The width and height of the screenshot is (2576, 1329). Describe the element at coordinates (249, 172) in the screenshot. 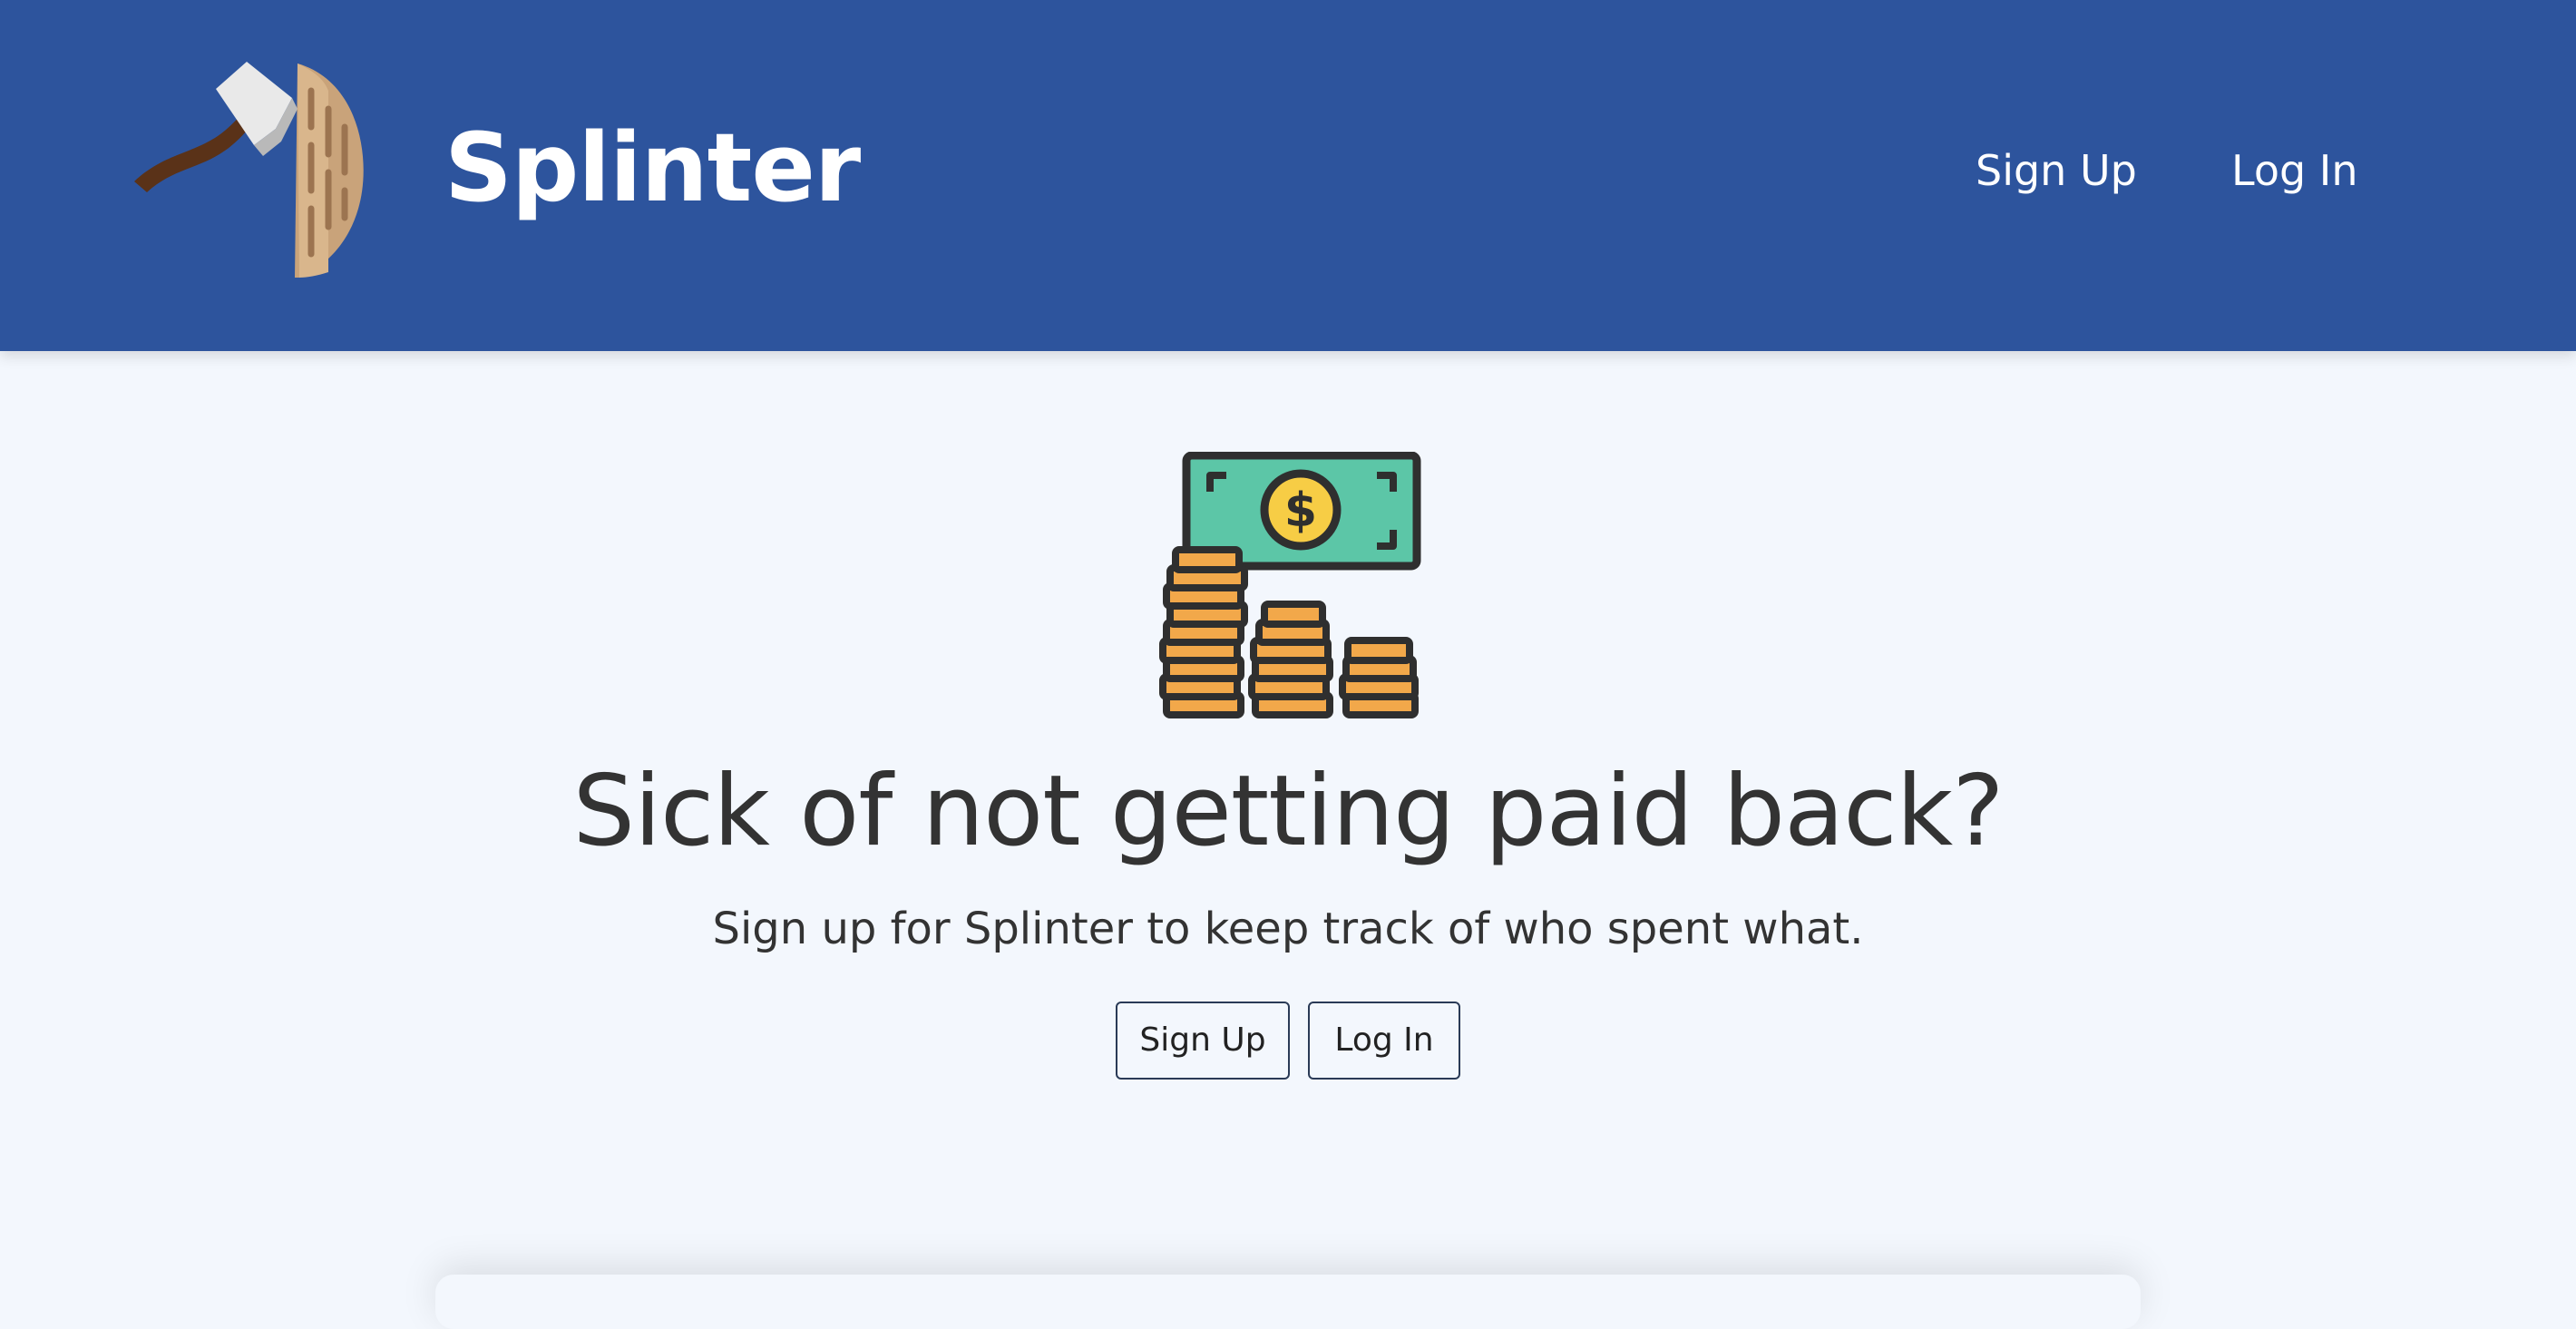

I see `axe-log-icon` at that location.